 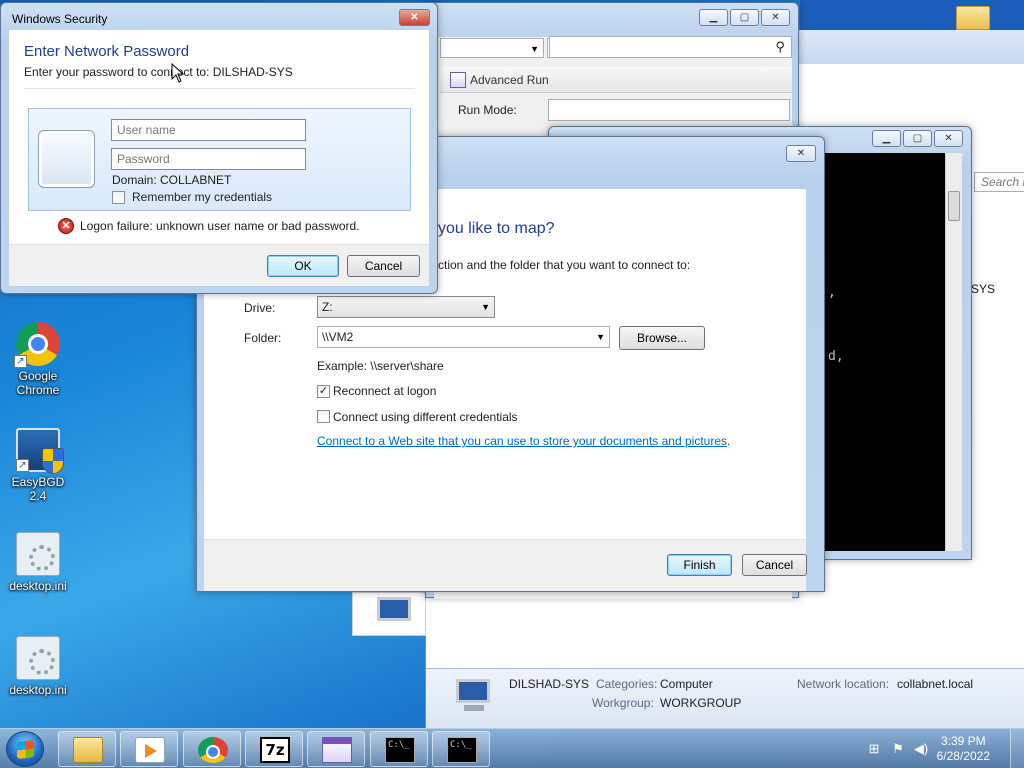 I want to click on remember-credentials-label: Remember my credentials, so click(x=202, y=197).